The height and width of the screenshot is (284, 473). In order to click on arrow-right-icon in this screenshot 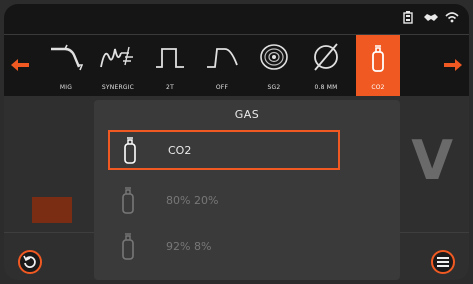, I will do `click(453, 65)`.